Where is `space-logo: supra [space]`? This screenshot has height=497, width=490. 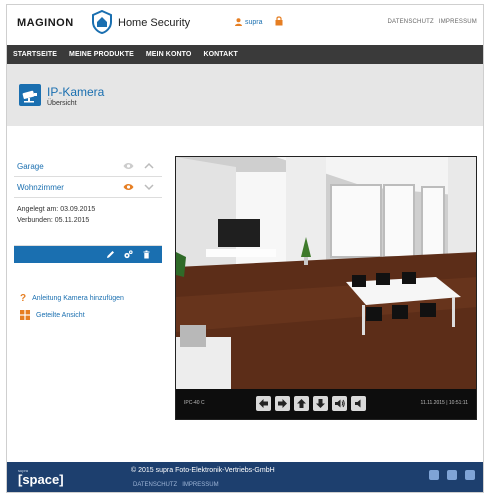
space-logo: supra [space] is located at coordinates (44, 478).